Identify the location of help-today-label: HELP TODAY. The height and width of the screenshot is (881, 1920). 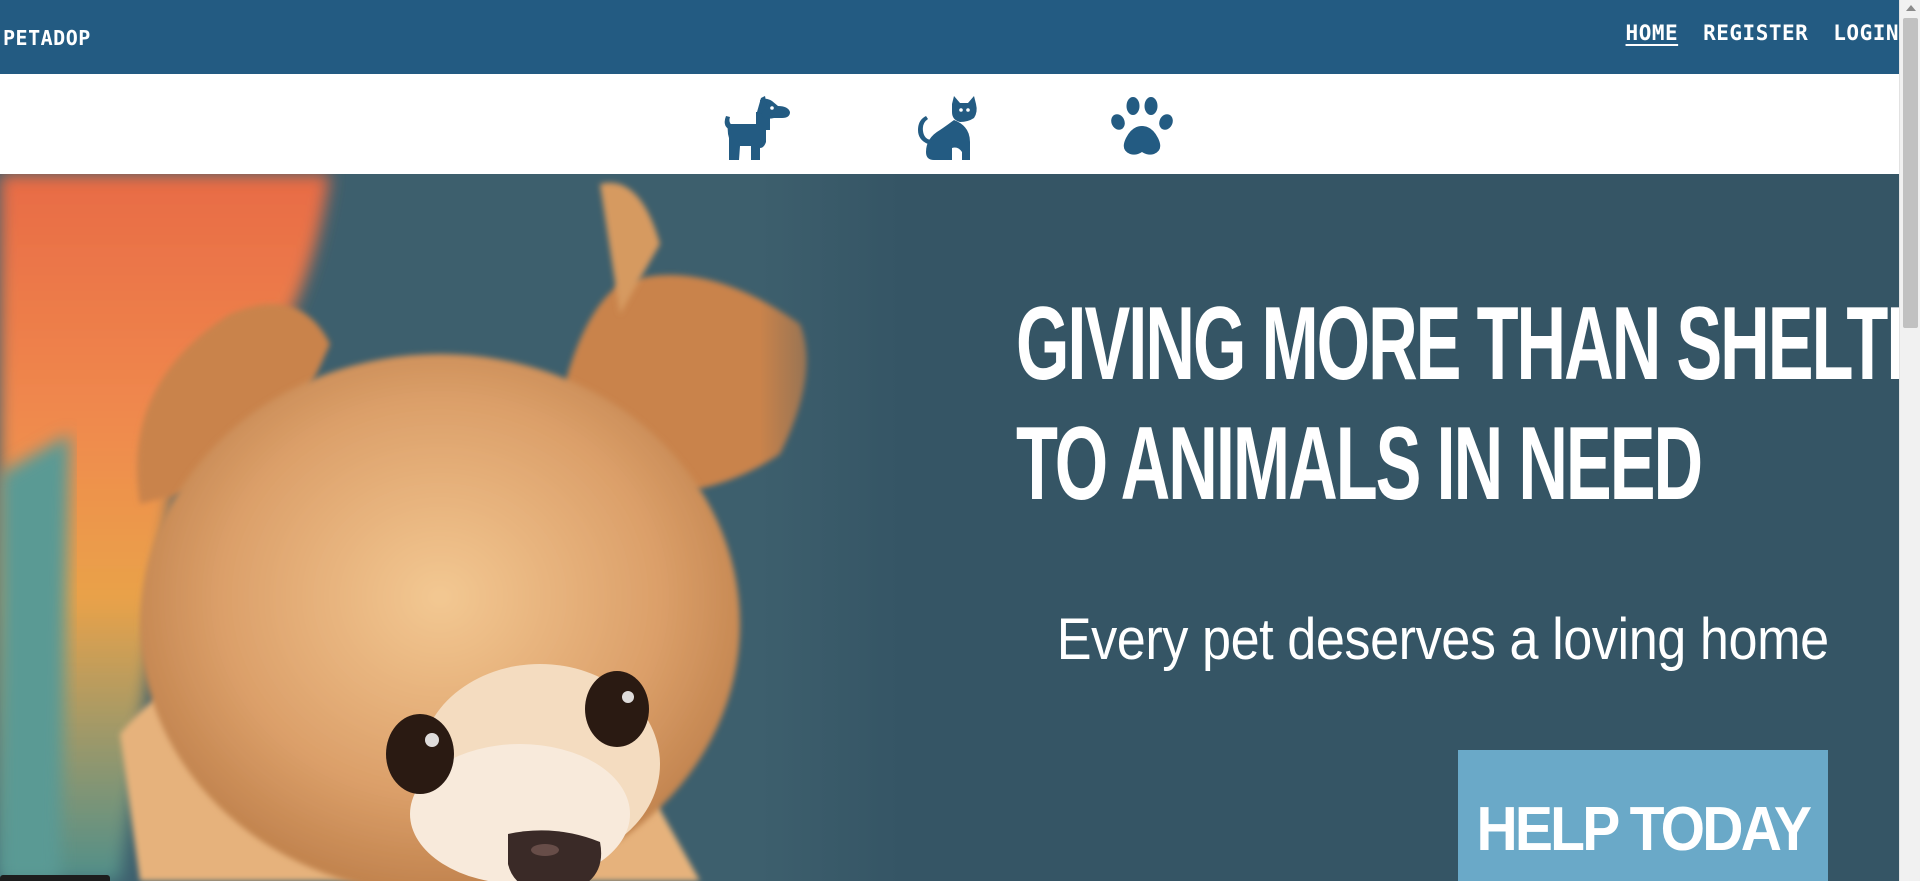
(1644, 829).